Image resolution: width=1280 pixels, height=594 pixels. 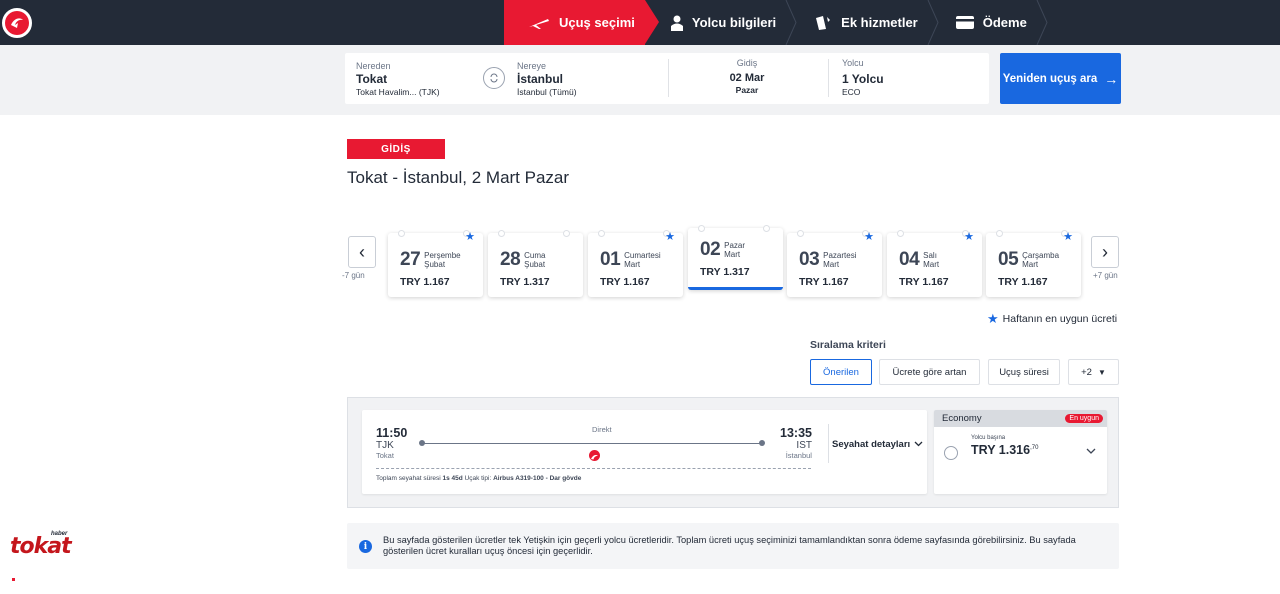 What do you see at coordinates (1105, 252) in the screenshot?
I see `next-week-button: ›` at bounding box center [1105, 252].